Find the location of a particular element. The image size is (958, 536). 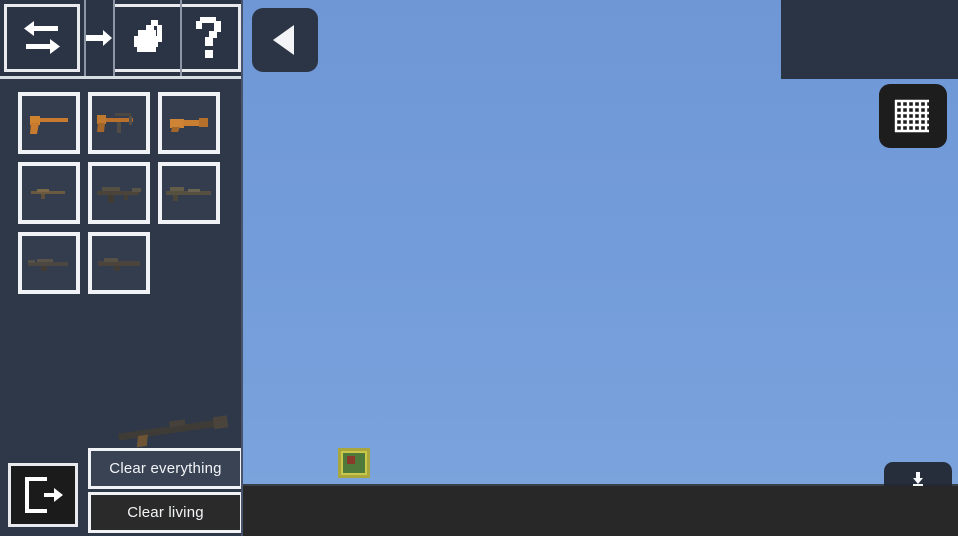

clear-everything-button: Clear everything is located at coordinates (165, 468).